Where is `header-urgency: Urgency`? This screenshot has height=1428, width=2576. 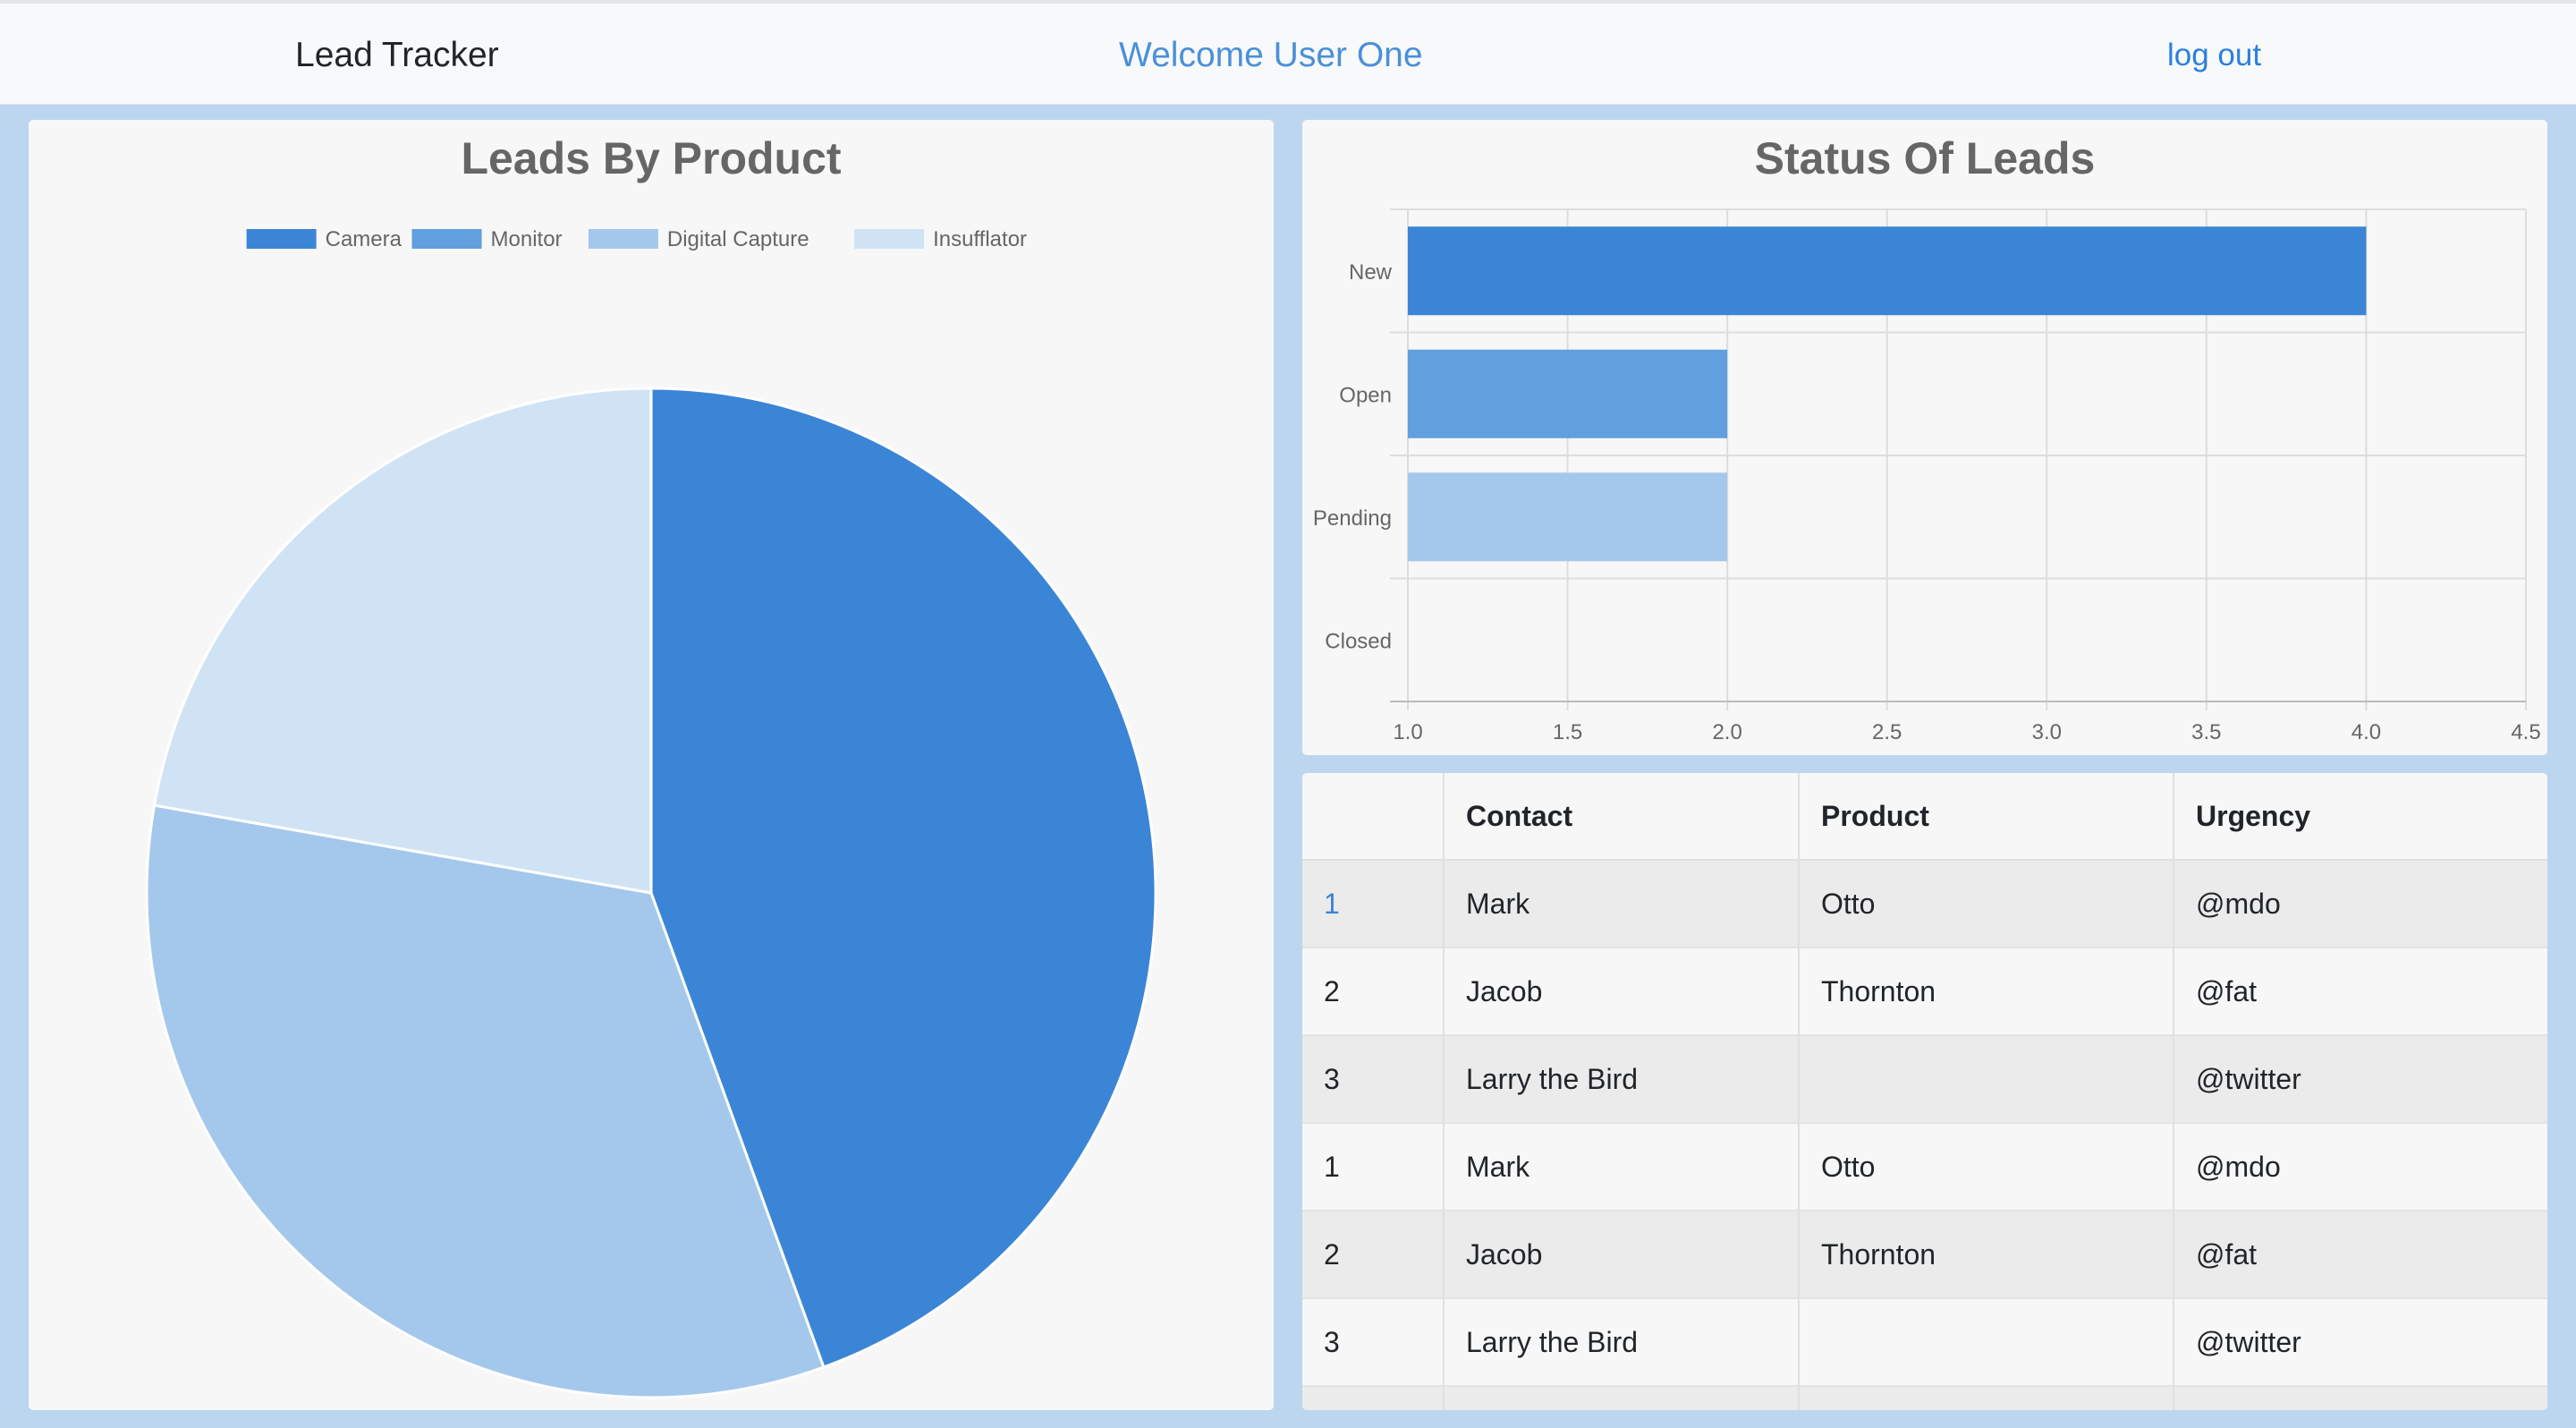
header-urgency: Urgency is located at coordinates (2360, 817).